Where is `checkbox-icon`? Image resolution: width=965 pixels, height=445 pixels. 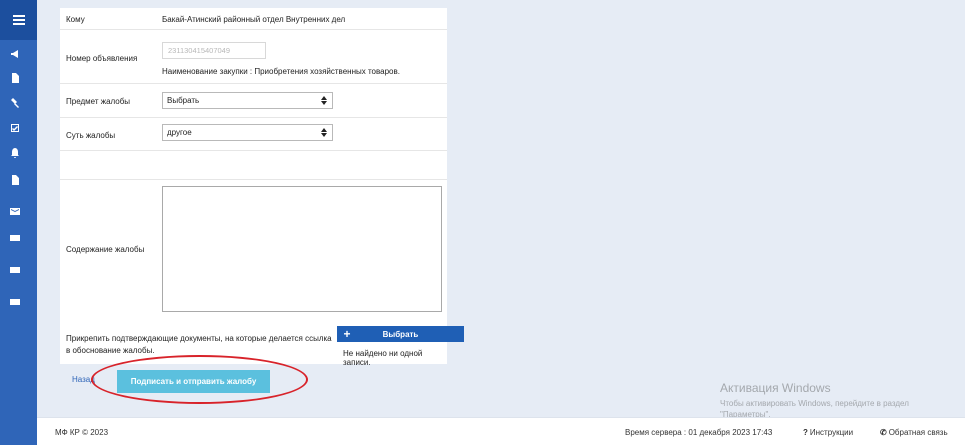 checkbox-icon is located at coordinates (15, 128).